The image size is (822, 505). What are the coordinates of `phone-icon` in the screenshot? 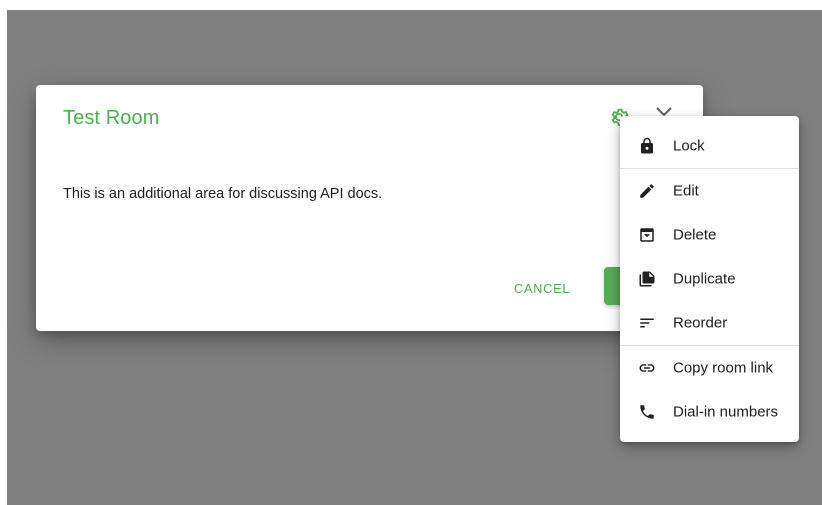 It's located at (647, 412).